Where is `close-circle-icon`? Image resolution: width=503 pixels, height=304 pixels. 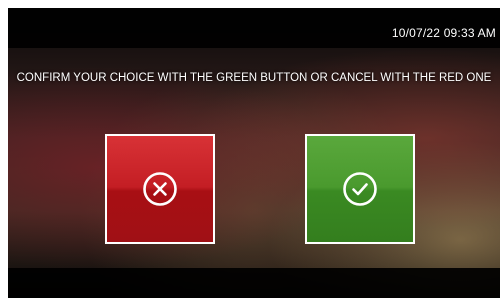
close-circle-icon is located at coordinates (160, 189).